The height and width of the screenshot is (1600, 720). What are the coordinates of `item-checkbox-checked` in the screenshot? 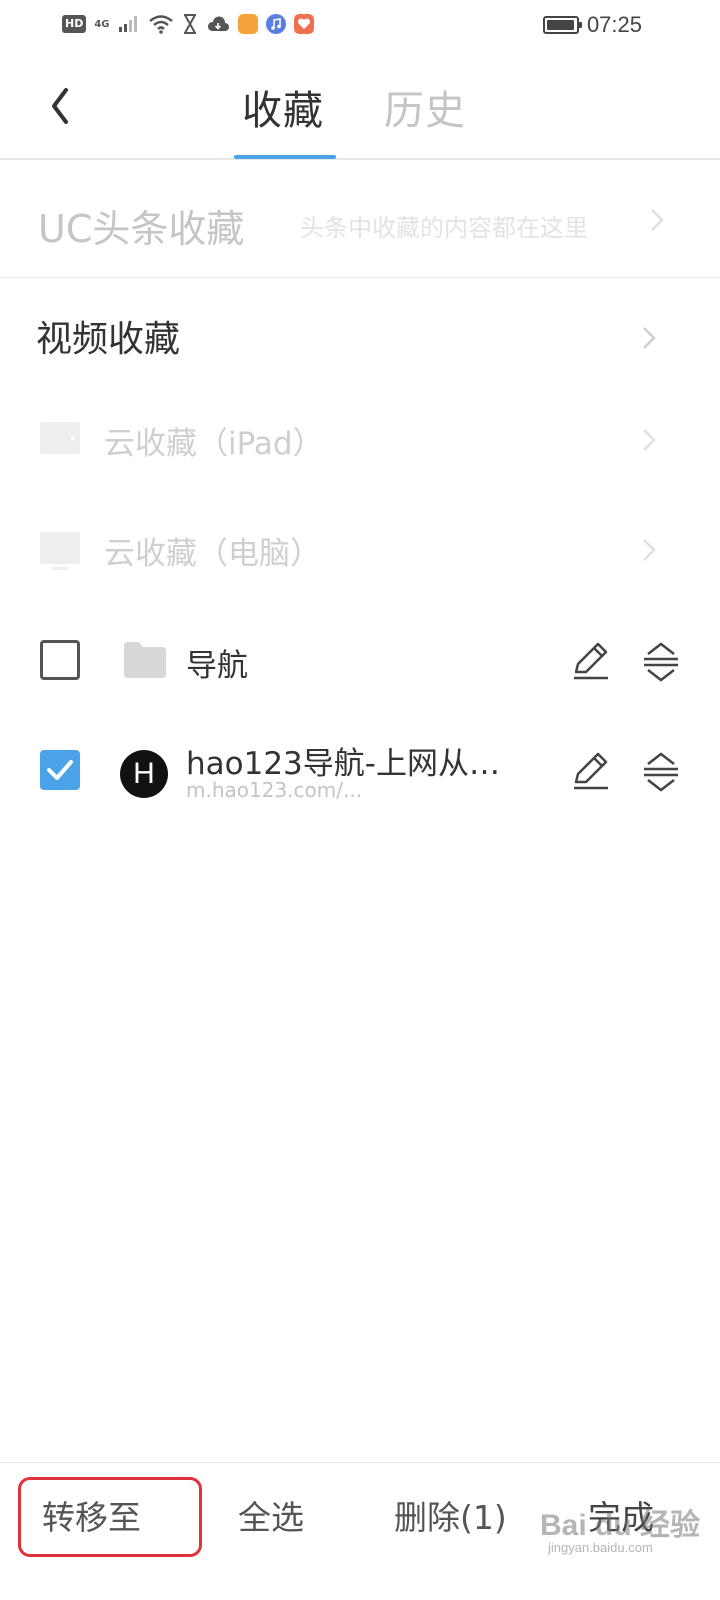 It's located at (60, 770).